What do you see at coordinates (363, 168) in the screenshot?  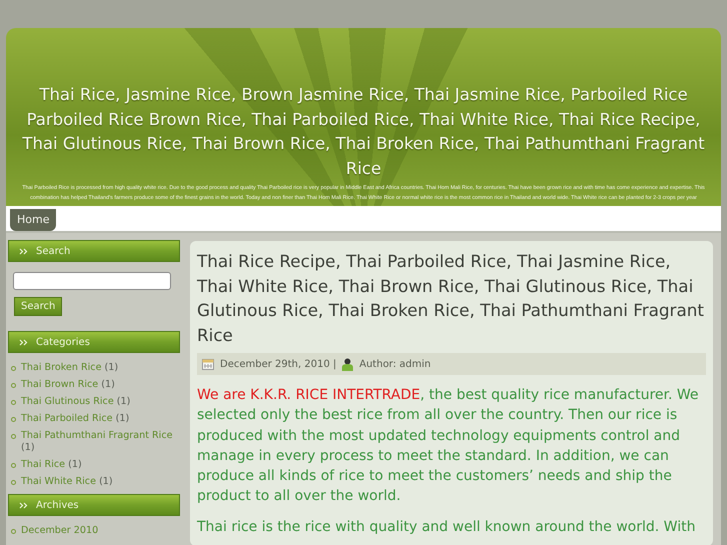 I see `site-title: Rice` at bounding box center [363, 168].